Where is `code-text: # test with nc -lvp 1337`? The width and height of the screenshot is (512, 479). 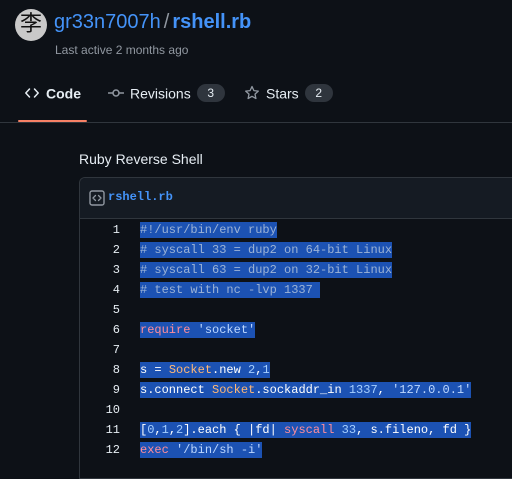 code-text: # test with nc -lvp 1337 is located at coordinates (230, 290).